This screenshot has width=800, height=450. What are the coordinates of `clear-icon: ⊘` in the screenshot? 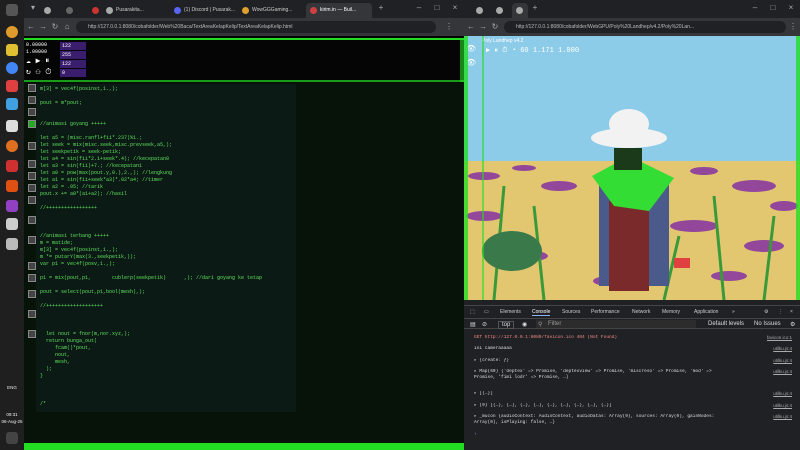 It's located at (484, 324).